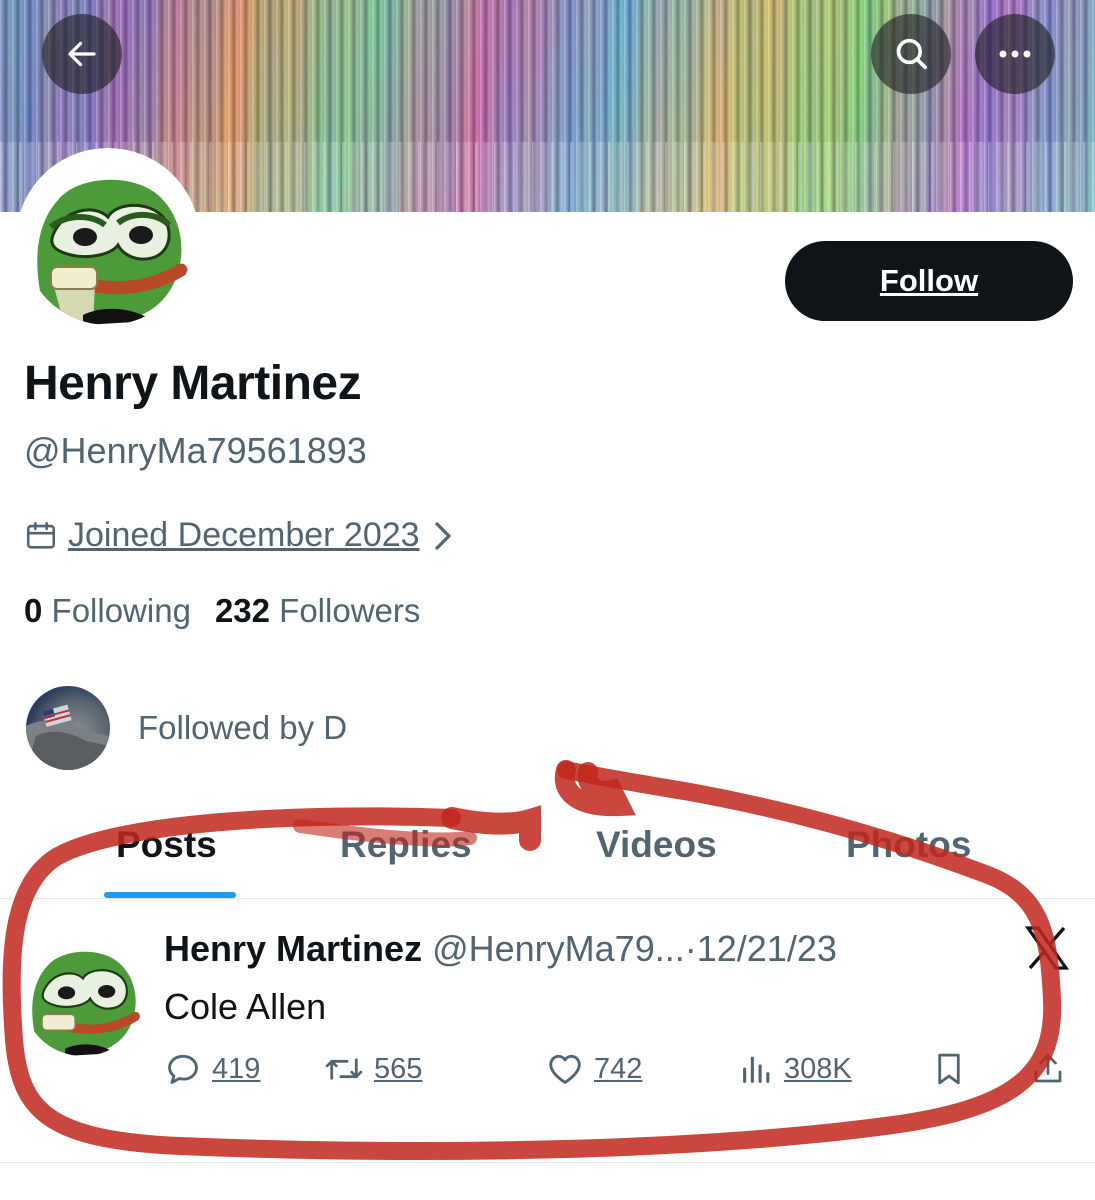  Describe the element at coordinates (183, 1069) in the screenshot. I see `reply-icon` at that location.